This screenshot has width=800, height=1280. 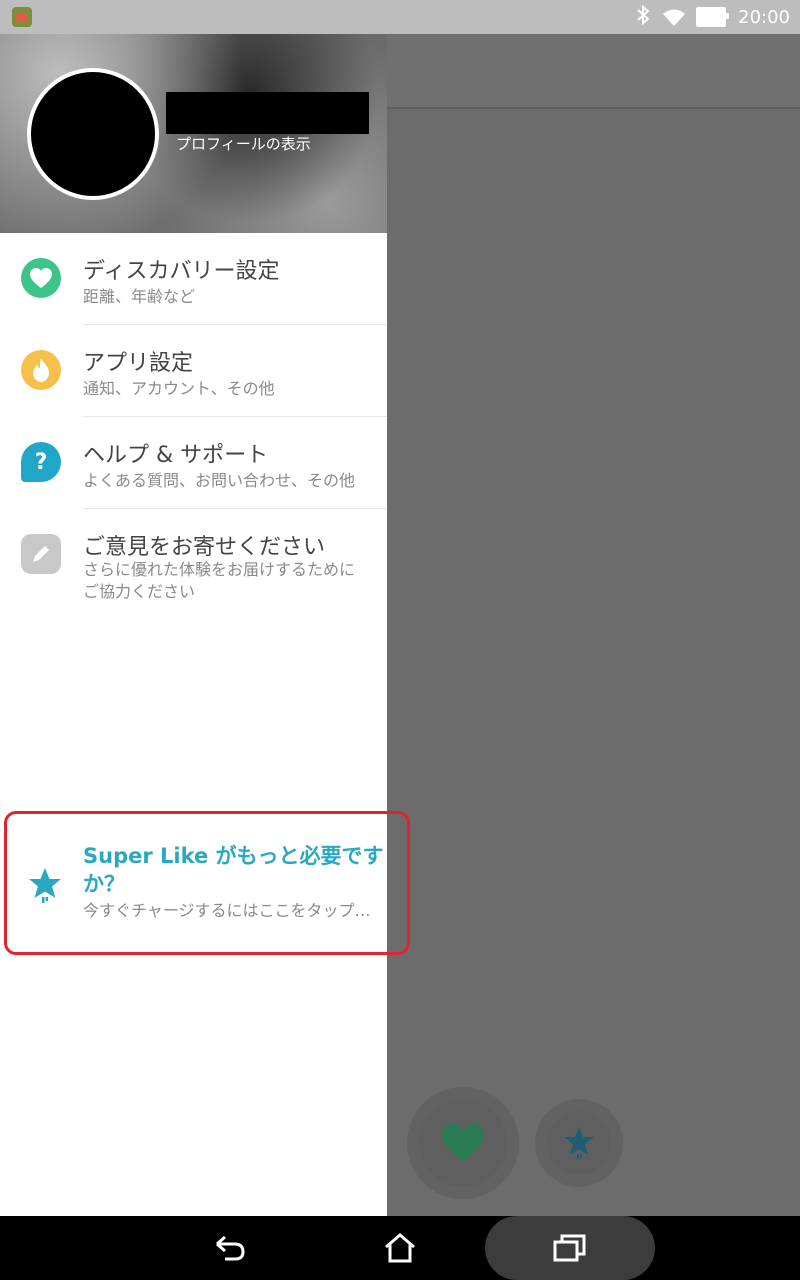 I want to click on status-icons: 20:00, so click(x=713, y=17).